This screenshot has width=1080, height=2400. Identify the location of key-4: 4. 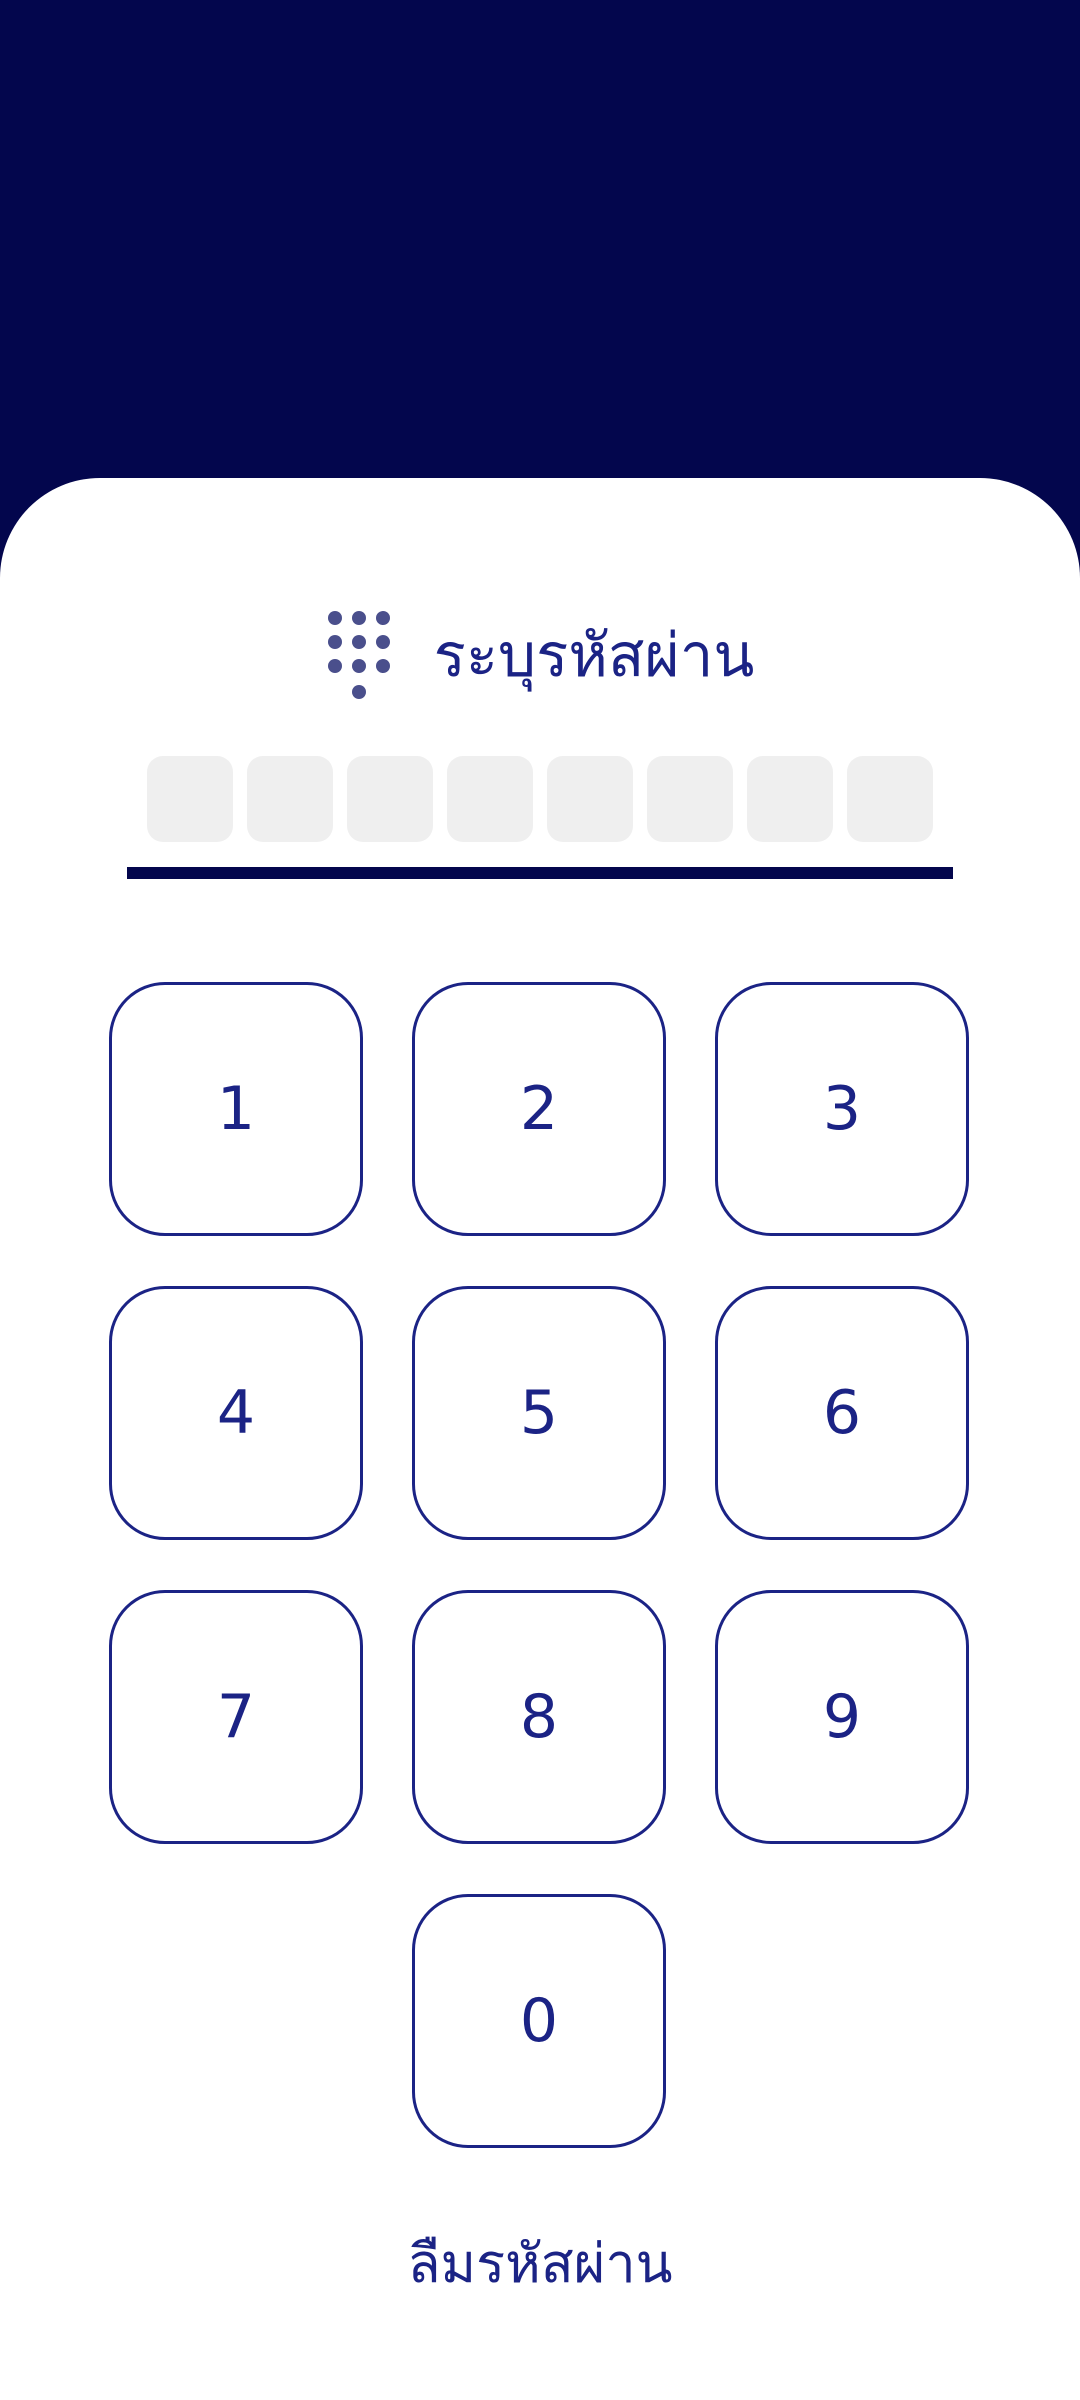
(236, 1413).